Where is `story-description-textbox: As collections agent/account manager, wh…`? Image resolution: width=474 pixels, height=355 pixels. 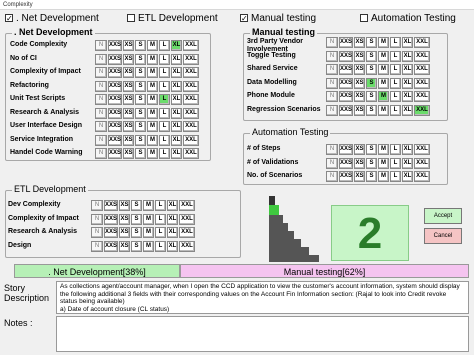
story-description-textbox: As collections agent/account manager, wh… is located at coordinates (262, 297).